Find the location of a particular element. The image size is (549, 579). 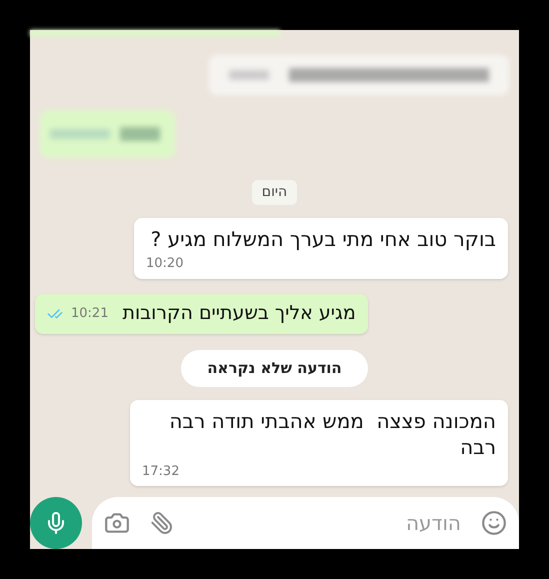

microphone-button is located at coordinates (56, 523).